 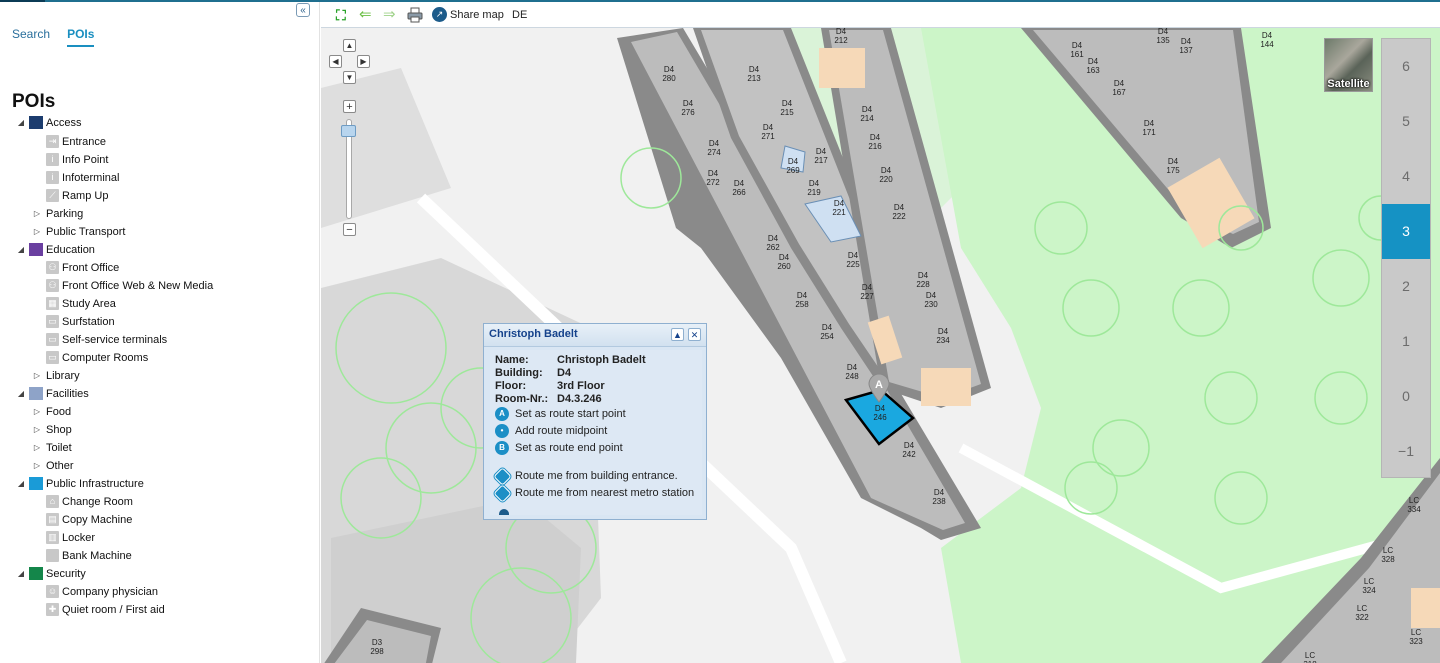 What do you see at coordinates (1348, 65) in the screenshot?
I see `satellite-toggle: Satellite` at bounding box center [1348, 65].